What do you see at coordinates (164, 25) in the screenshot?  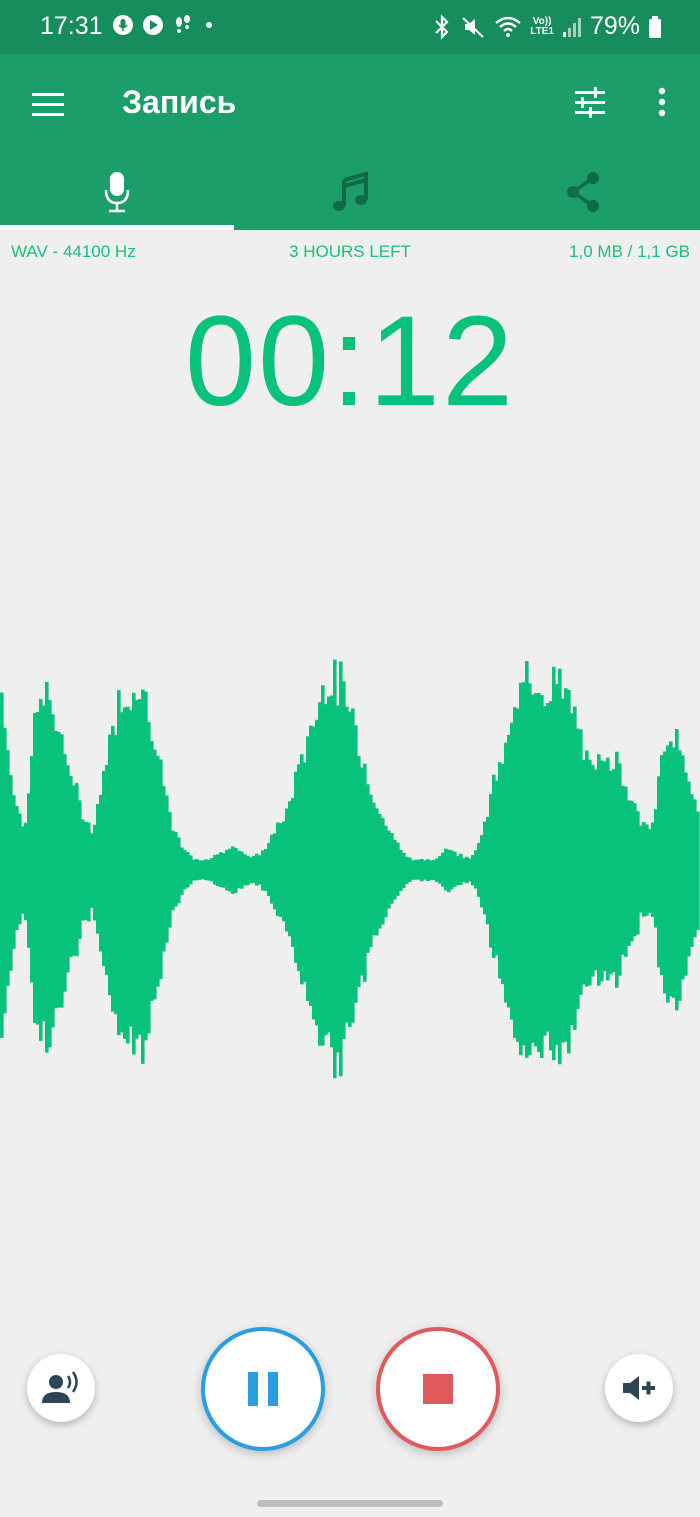 I see `status-notification-icons` at bounding box center [164, 25].